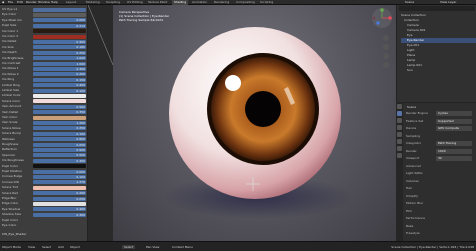 The height and width of the screenshot is (251, 476). What do you see at coordinates (399, 120) in the screenshot?
I see `output-tab-icon` at bounding box center [399, 120].